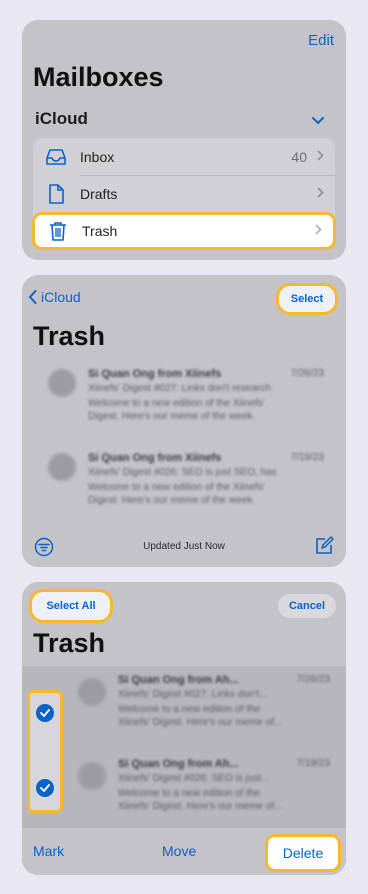  Describe the element at coordinates (71, 606) in the screenshot. I see `select-all-button: Select All` at that location.